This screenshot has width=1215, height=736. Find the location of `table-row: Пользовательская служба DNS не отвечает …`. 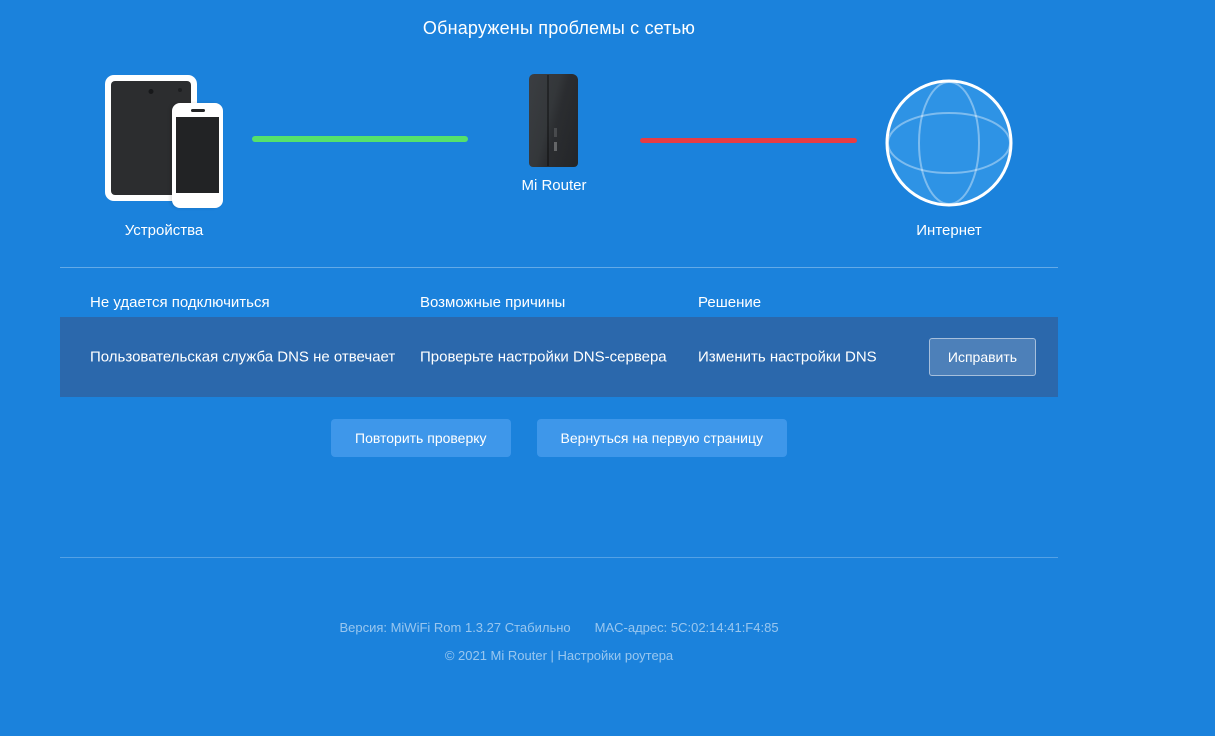

table-row: Пользовательская служба DNS не отвечает … is located at coordinates (559, 357).